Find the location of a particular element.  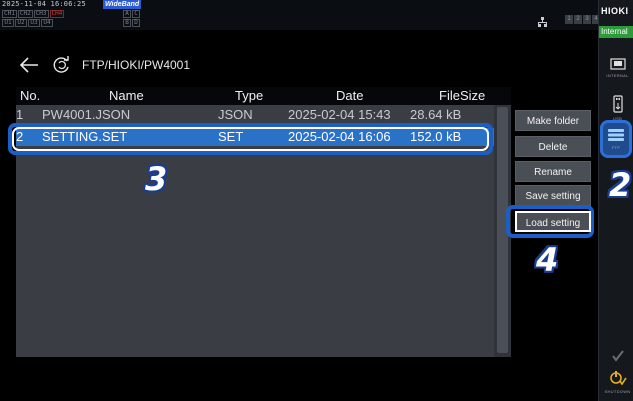

table-header: No. Name Type Date FileSize is located at coordinates (263, 96).